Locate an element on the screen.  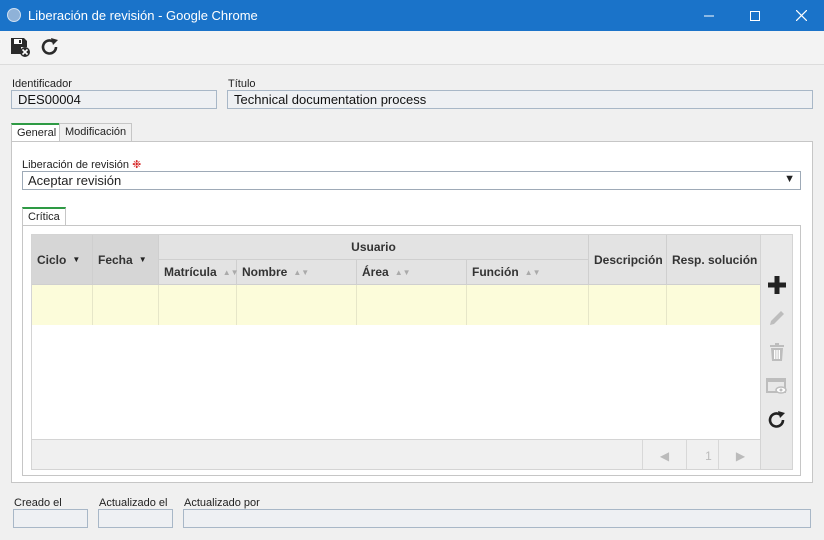
reload-button is located at coordinates (50, 47).